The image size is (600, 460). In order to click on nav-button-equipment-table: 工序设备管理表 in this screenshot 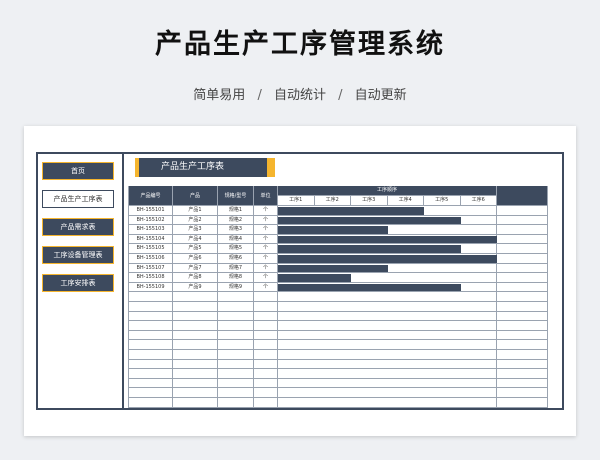, I will do `click(78, 255)`.